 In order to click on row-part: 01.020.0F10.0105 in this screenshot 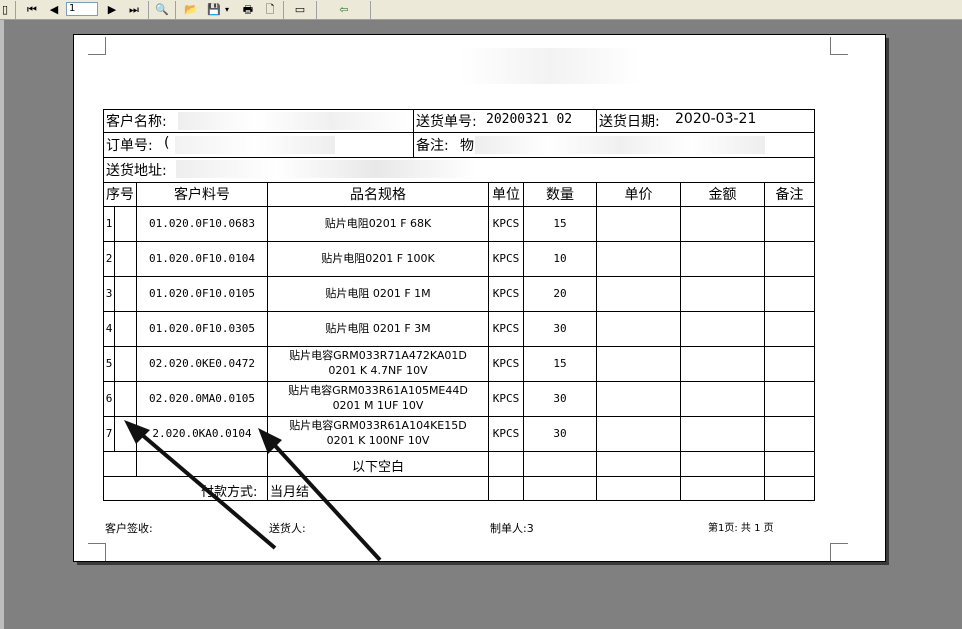, I will do `click(202, 293)`.